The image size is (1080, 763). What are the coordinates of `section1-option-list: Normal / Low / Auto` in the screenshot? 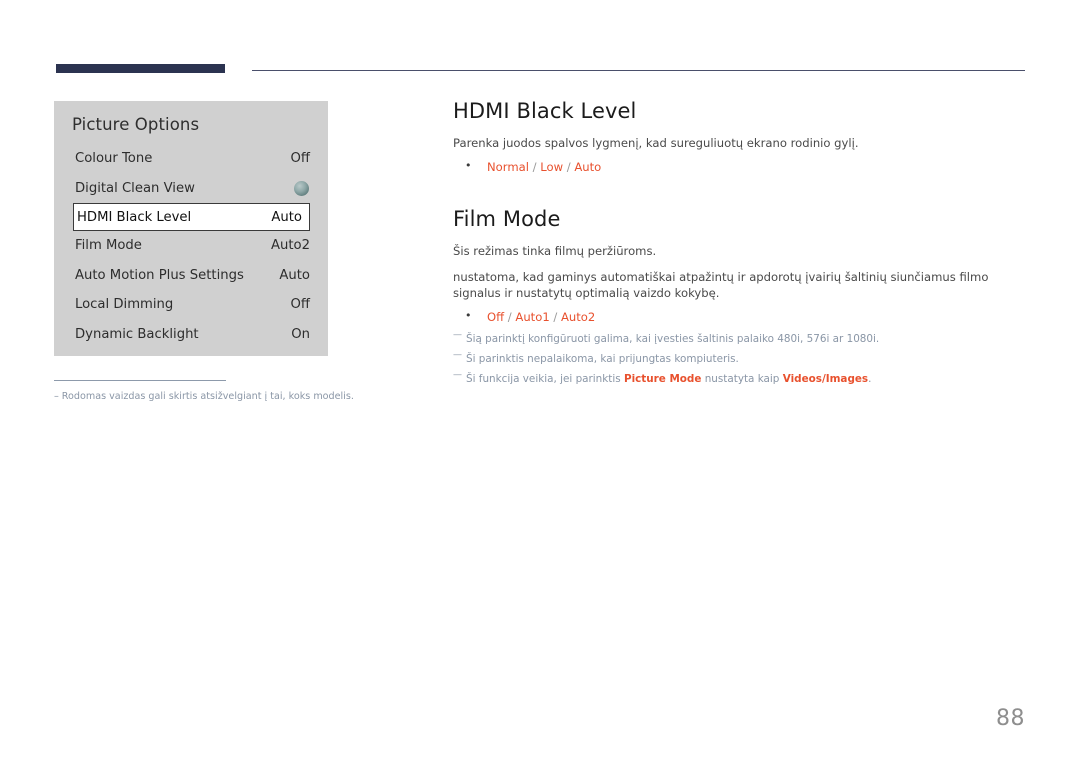 It's located at (739, 167).